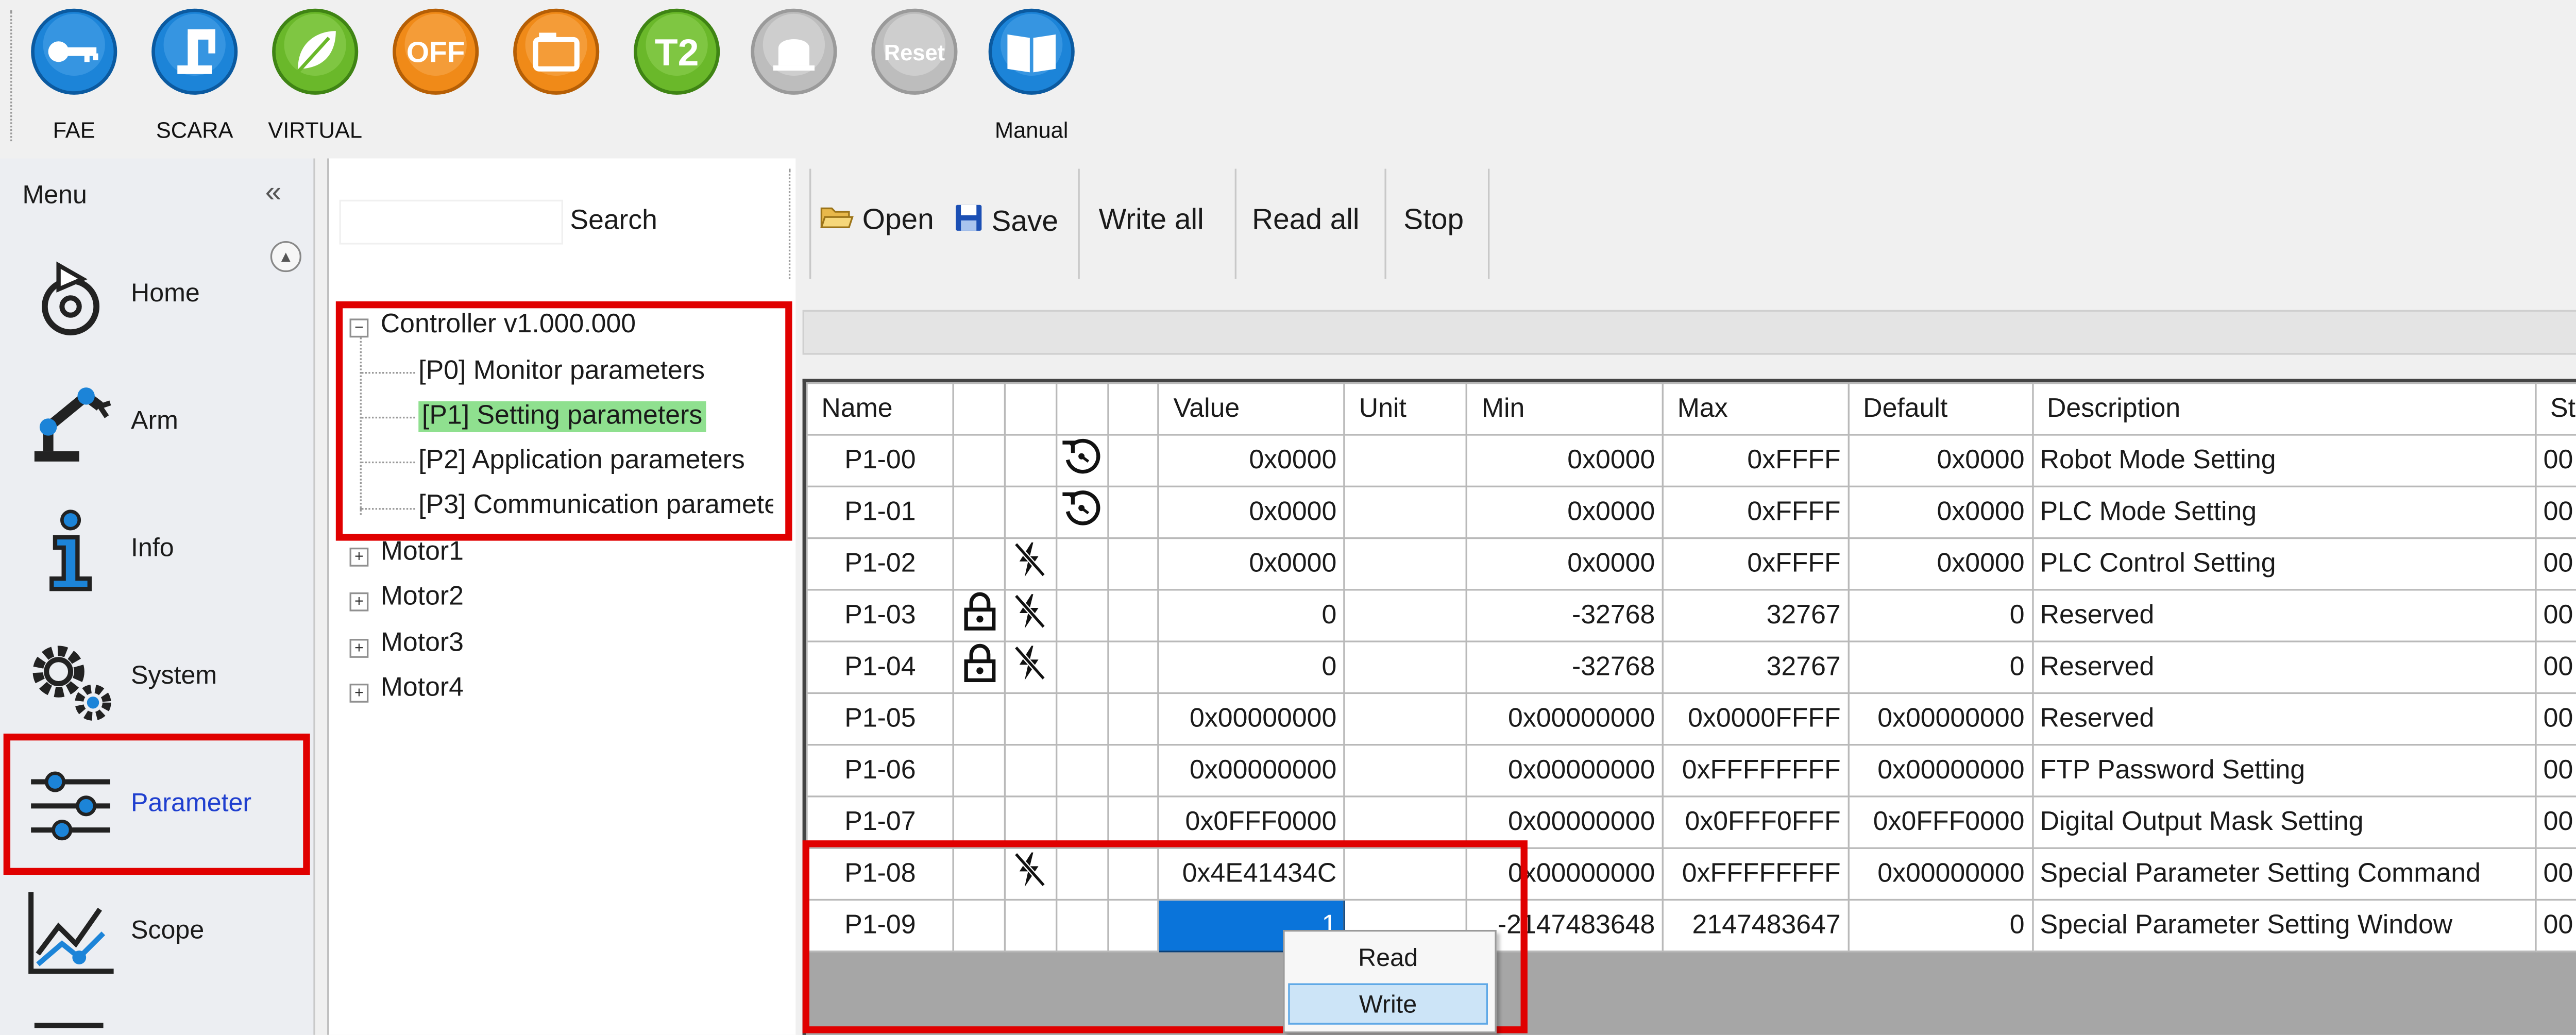 This screenshot has height=1035, width=2576. What do you see at coordinates (979, 667) in the screenshot?
I see `lock-icon` at bounding box center [979, 667].